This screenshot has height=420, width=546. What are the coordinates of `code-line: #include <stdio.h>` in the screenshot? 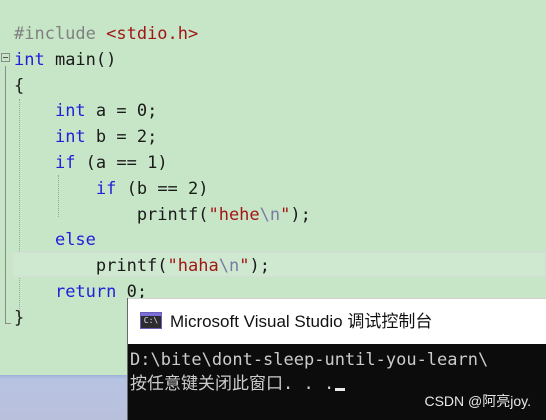 It's located at (106, 34).